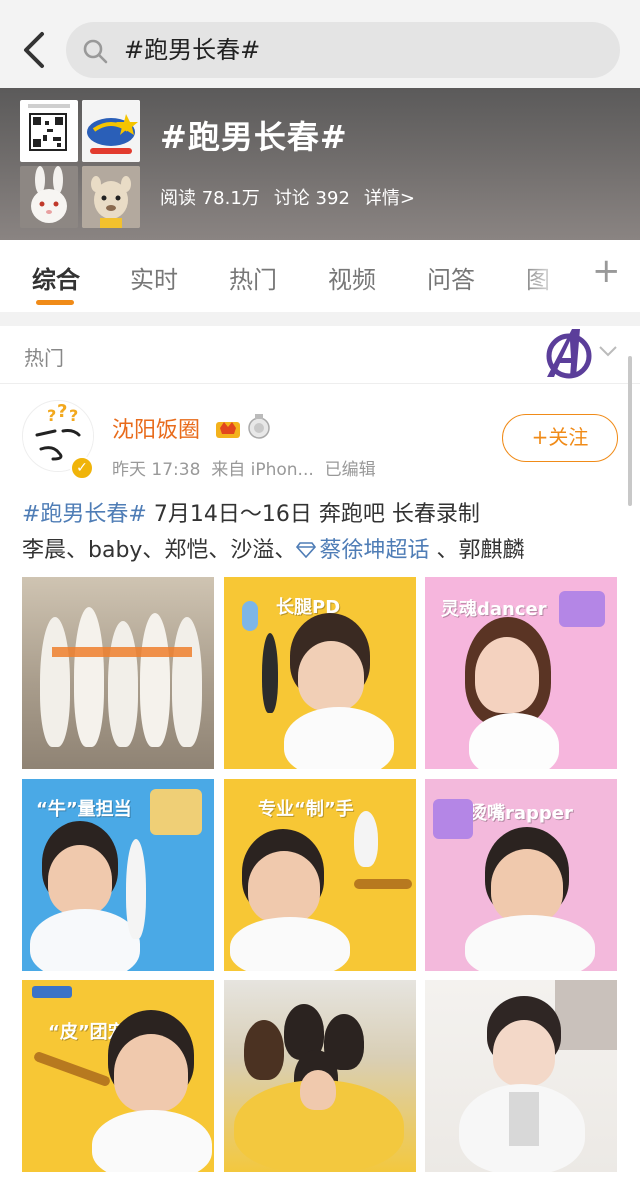 This screenshot has height=1197, width=640. Describe the element at coordinates (606, 271) in the screenshot. I see `add-tab-icon: +` at that location.